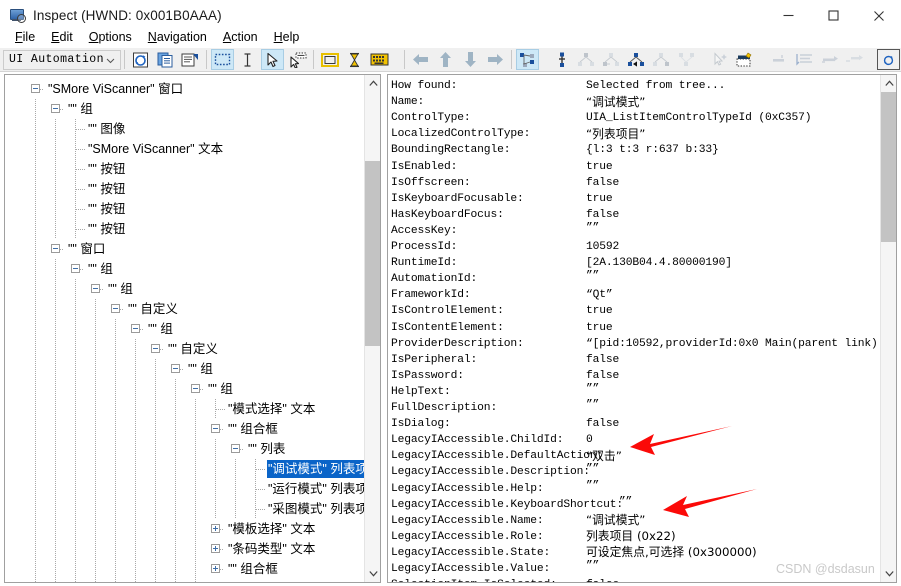 The width and height of the screenshot is (901, 586). What do you see at coordinates (272, 59) in the screenshot?
I see `watch-cursor-button` at bounding box center [272, 59].